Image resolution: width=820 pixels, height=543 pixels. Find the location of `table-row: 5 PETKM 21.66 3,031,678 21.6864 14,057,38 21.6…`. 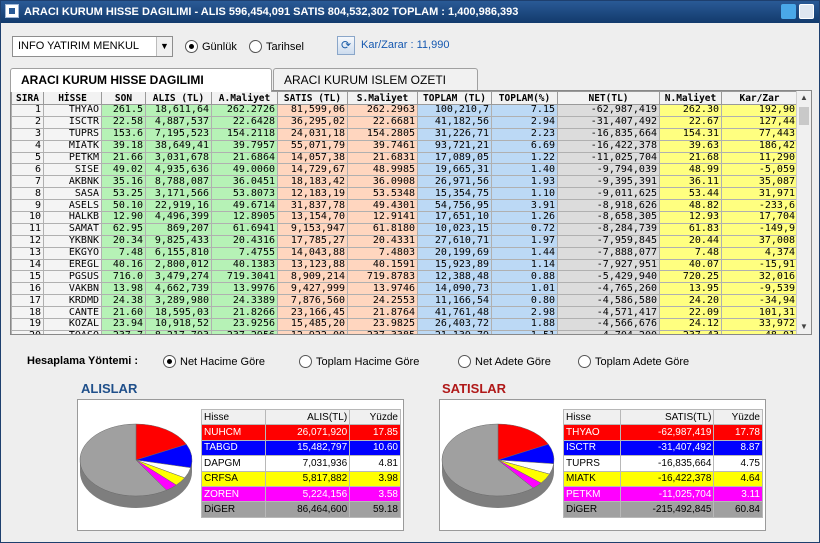

table-row: 5 PETKM 21.66 3,031,678 21.6864 14,057,38 21.6… is located at coordinates (404, 158).